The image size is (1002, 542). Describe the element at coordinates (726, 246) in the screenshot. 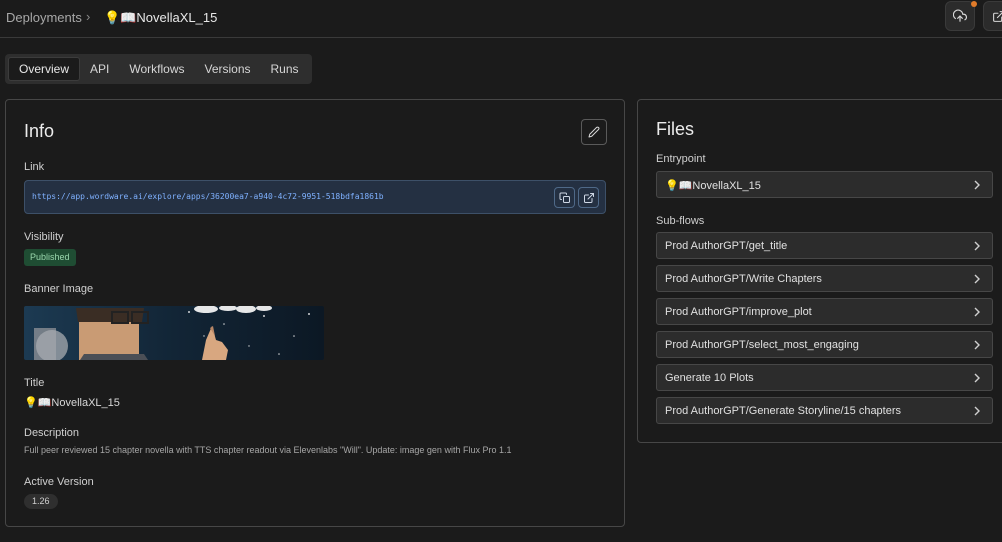

I see `subflow-name: Prod AuthorGPT/get_title` at that location.